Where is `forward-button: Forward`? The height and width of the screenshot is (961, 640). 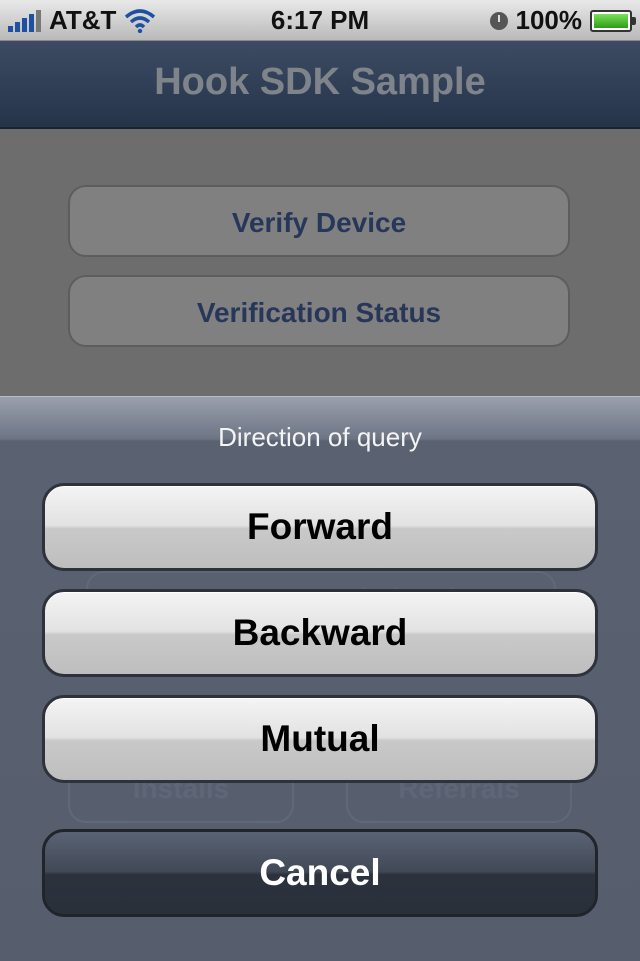 forward-button: Forward is located at coordinates (320, 527).